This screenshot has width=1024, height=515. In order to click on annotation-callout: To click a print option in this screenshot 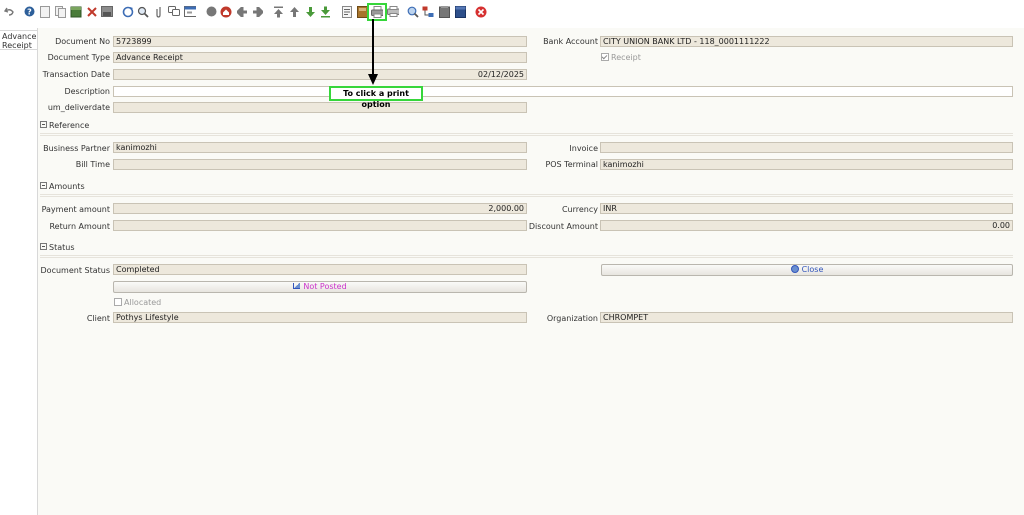, I will do `click(376, 97)`.